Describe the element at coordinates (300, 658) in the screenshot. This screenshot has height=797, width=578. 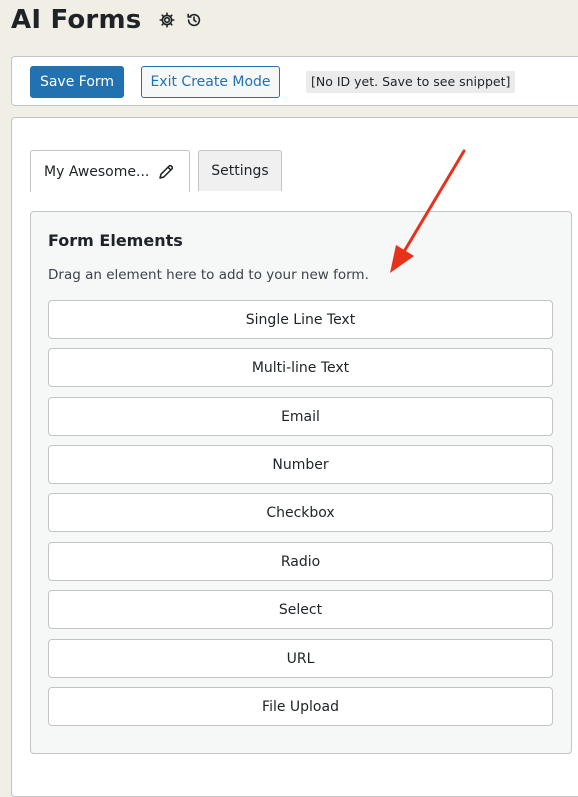
I see `element-url: URL` at that location.